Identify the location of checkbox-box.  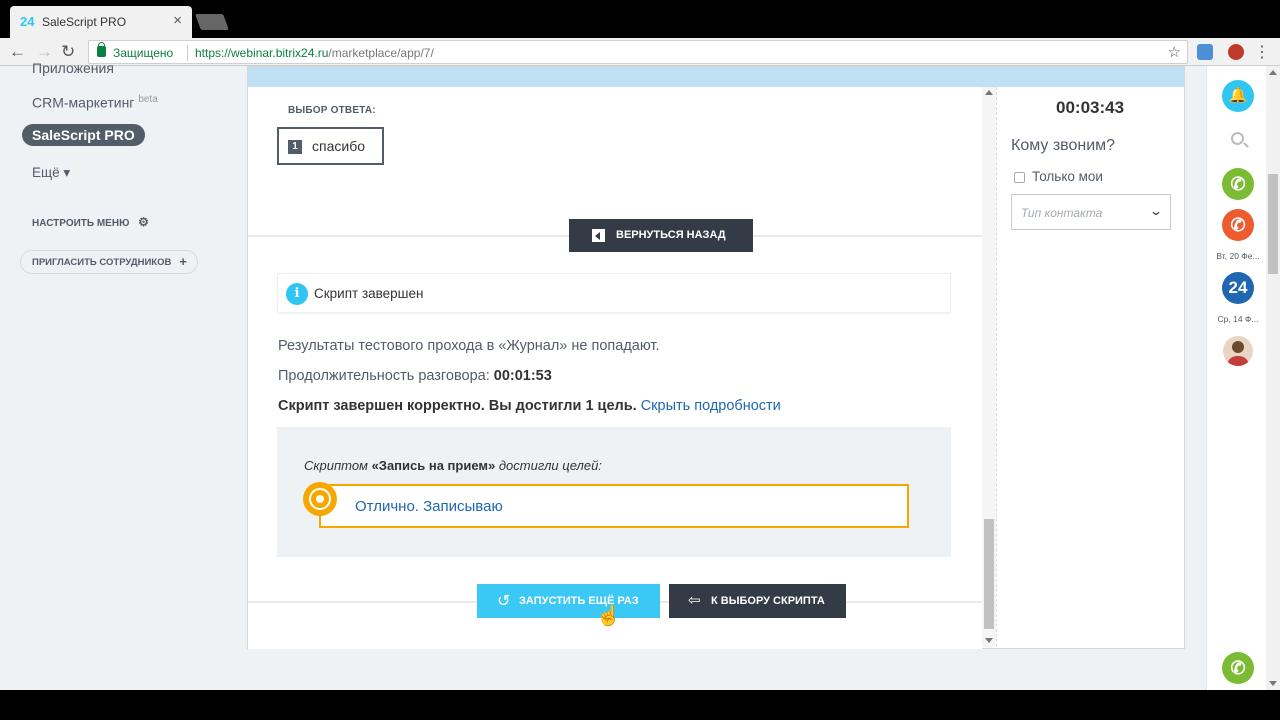
(1019, 177).